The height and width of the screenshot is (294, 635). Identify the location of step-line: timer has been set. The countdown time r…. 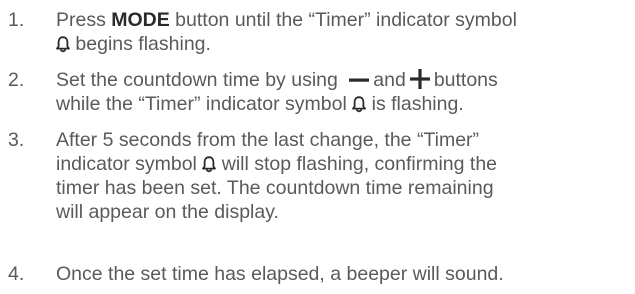
(275, 188).